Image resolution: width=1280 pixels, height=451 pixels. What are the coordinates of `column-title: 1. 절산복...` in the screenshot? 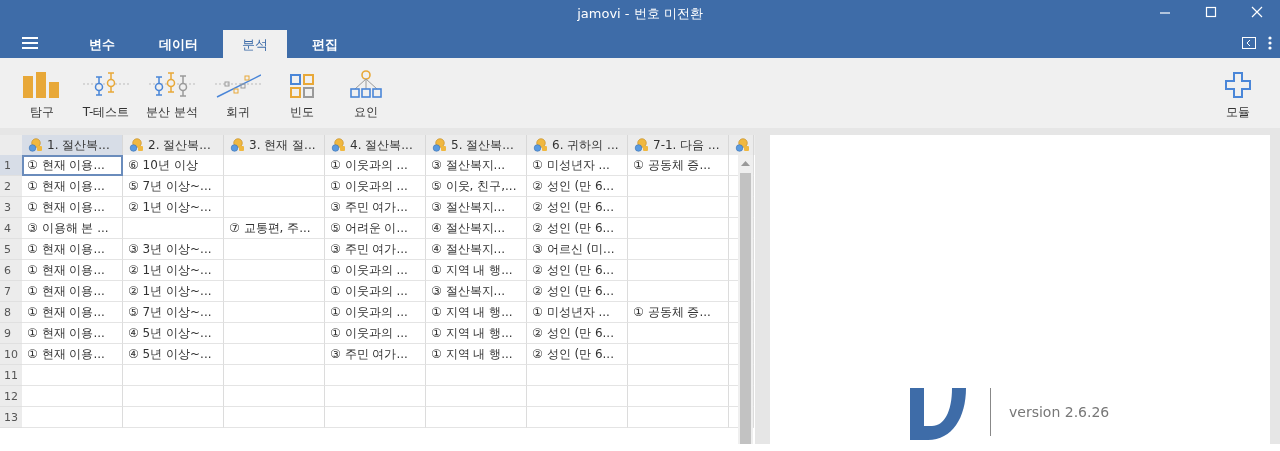 It's located at (78, 145).